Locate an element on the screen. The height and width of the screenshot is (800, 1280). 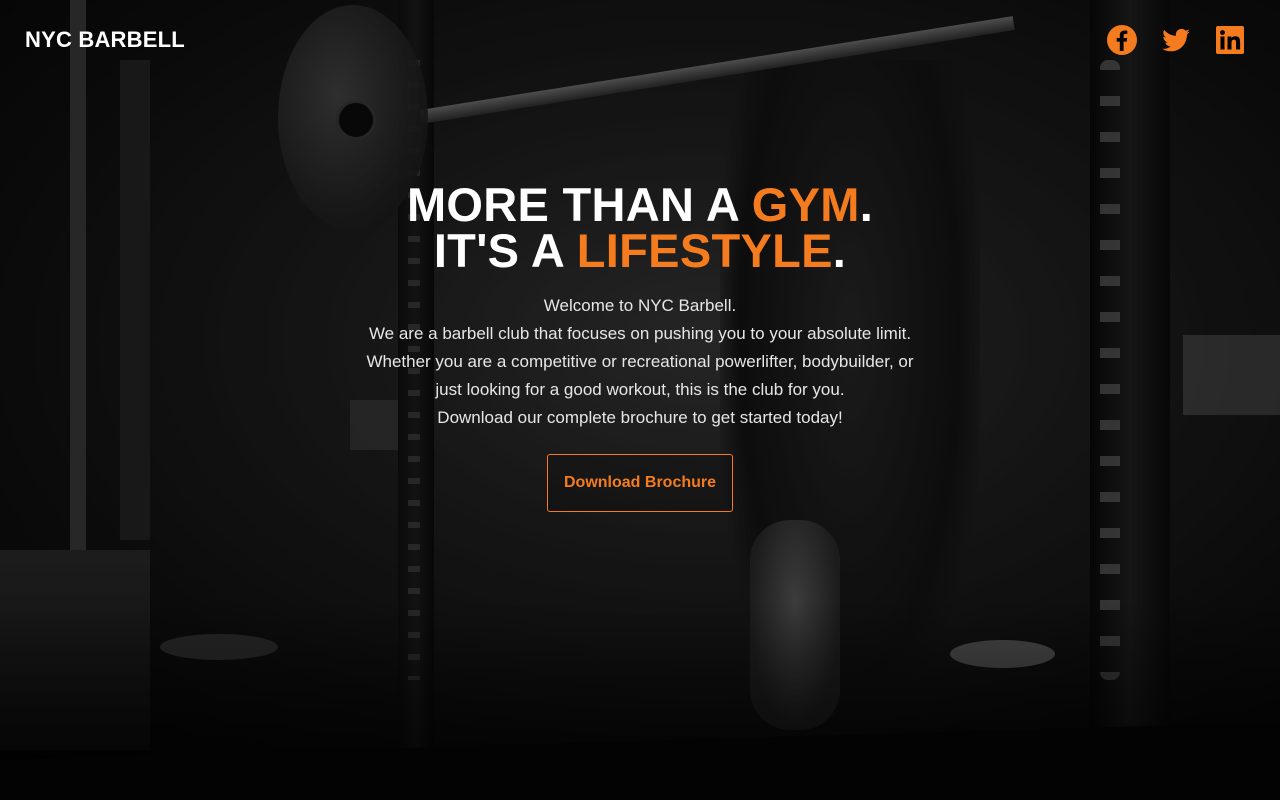
hero-headline: MORE THAN A GYM. IT'S A LIFESTYLE. is located at coordinates (640, 229).